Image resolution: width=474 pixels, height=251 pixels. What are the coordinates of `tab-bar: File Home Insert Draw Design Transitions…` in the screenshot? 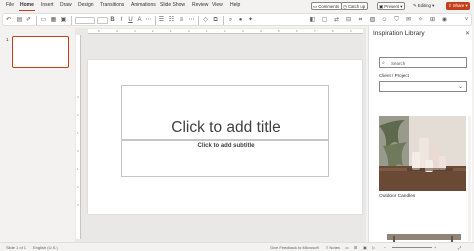 It's located at (237, 6).